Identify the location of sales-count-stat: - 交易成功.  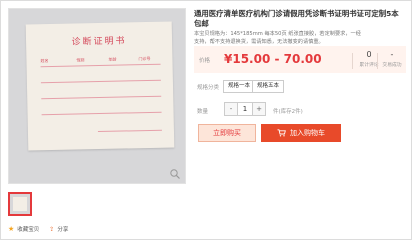
(392, 59).